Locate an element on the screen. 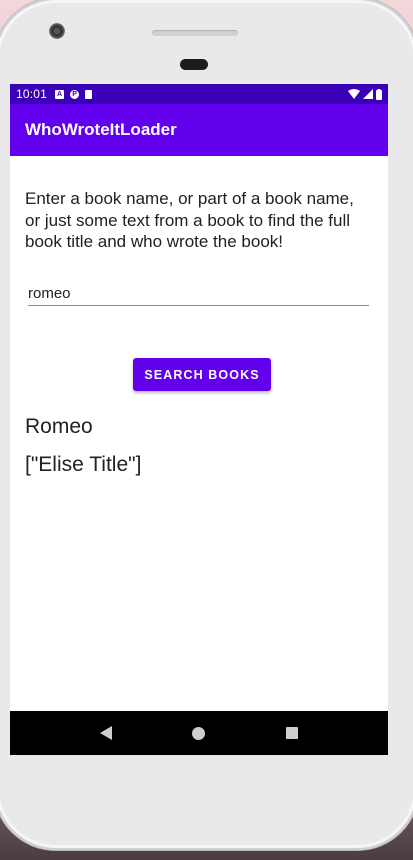  search-field is located at coordinates (198, 295).